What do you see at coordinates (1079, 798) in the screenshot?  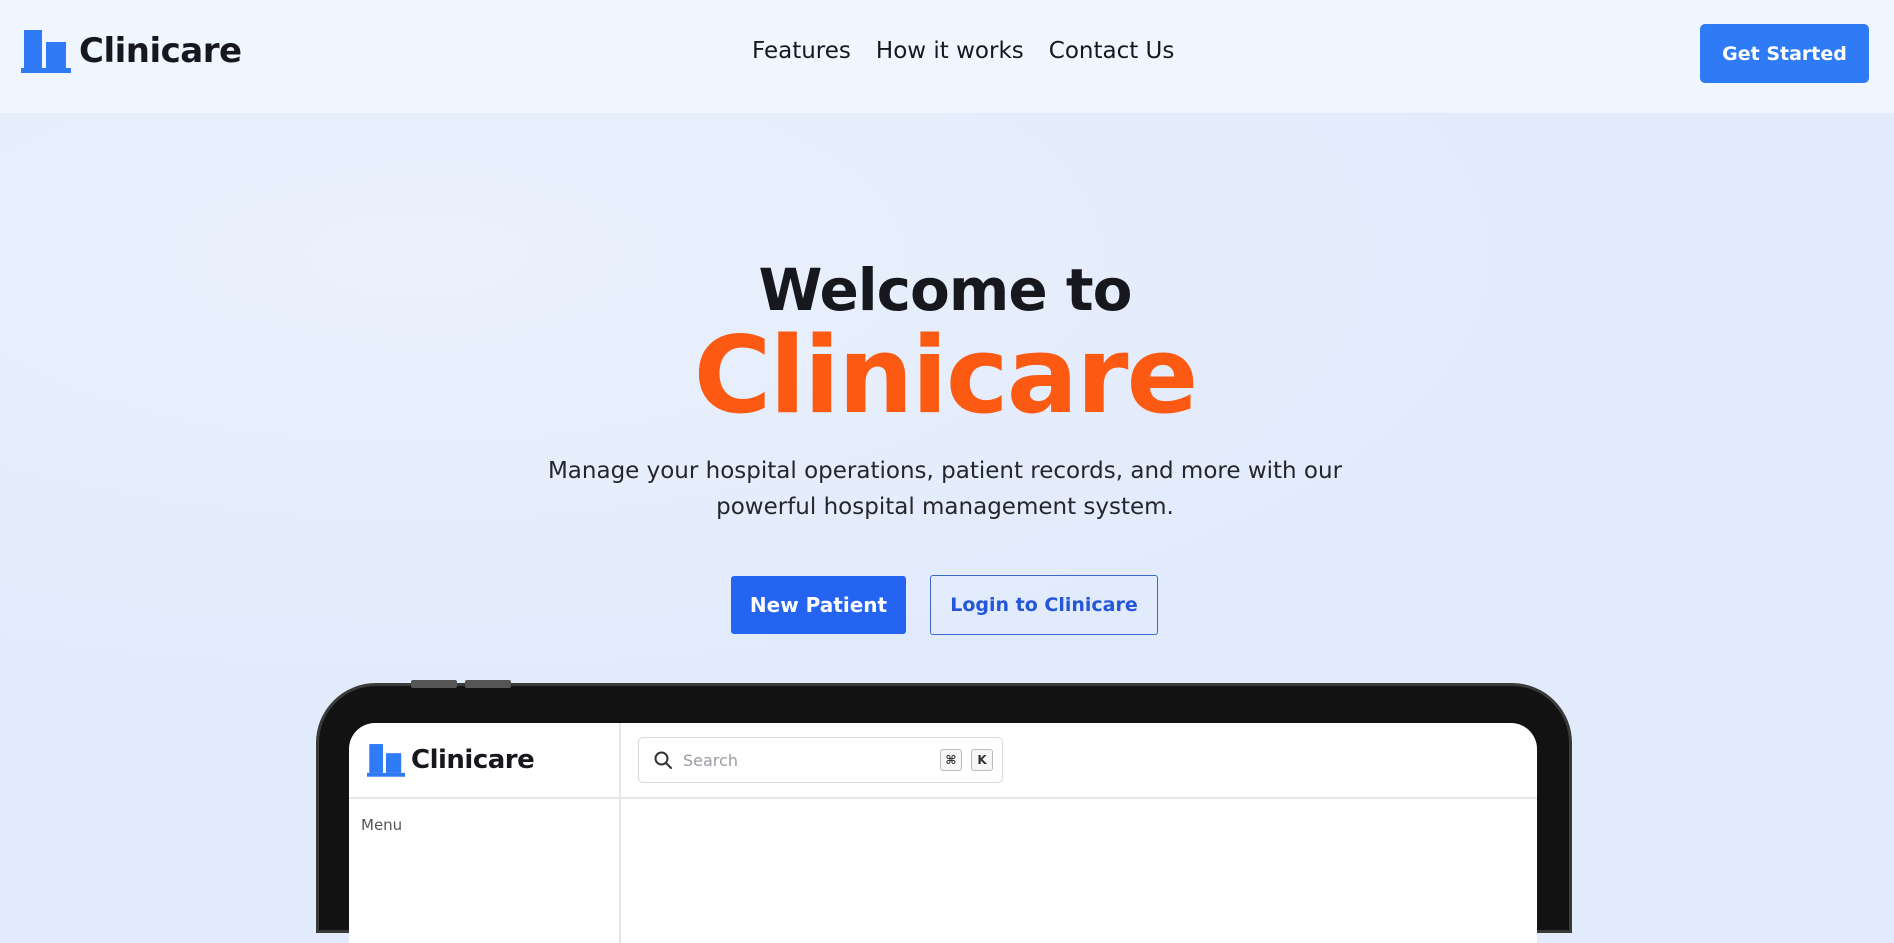 I see `preview-topbar-divider` at bounding box center [1079, 798].